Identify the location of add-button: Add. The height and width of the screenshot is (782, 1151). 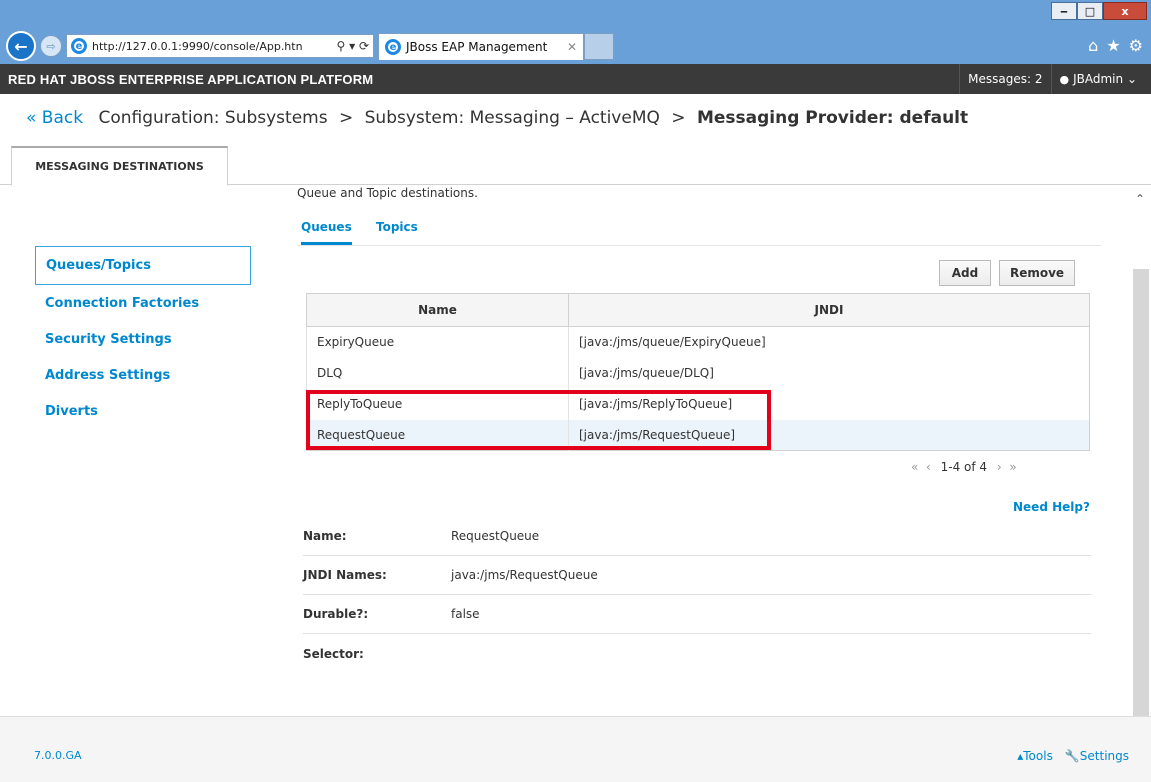
(965, 273).